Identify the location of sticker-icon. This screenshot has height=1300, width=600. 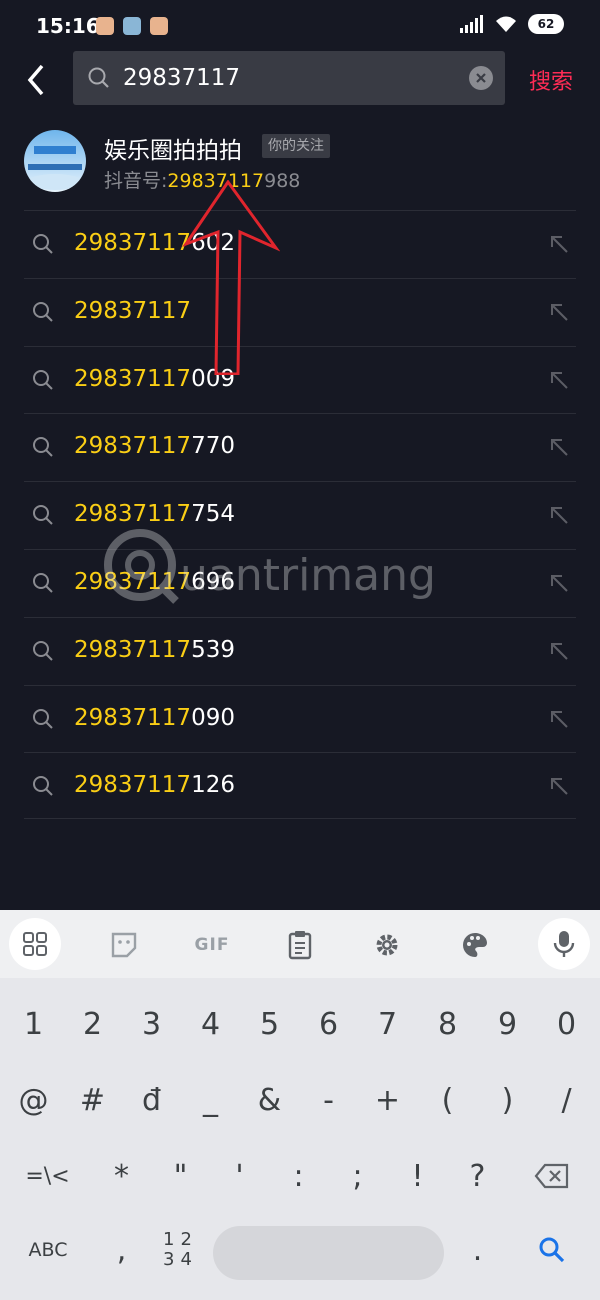
(124, 945).